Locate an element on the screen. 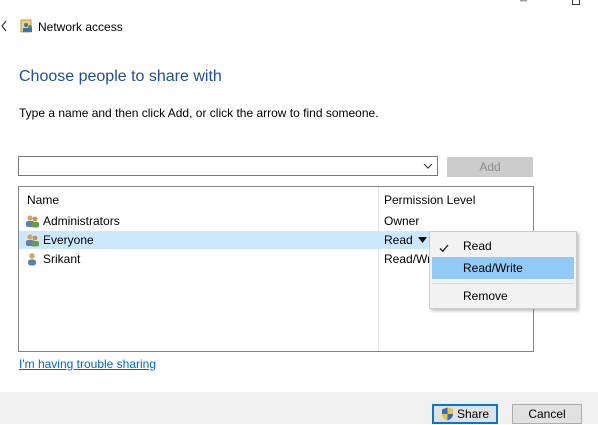 The height and width of the screenshot is (425, 598). row-permission: Owner is located at coordinates (401, 221).